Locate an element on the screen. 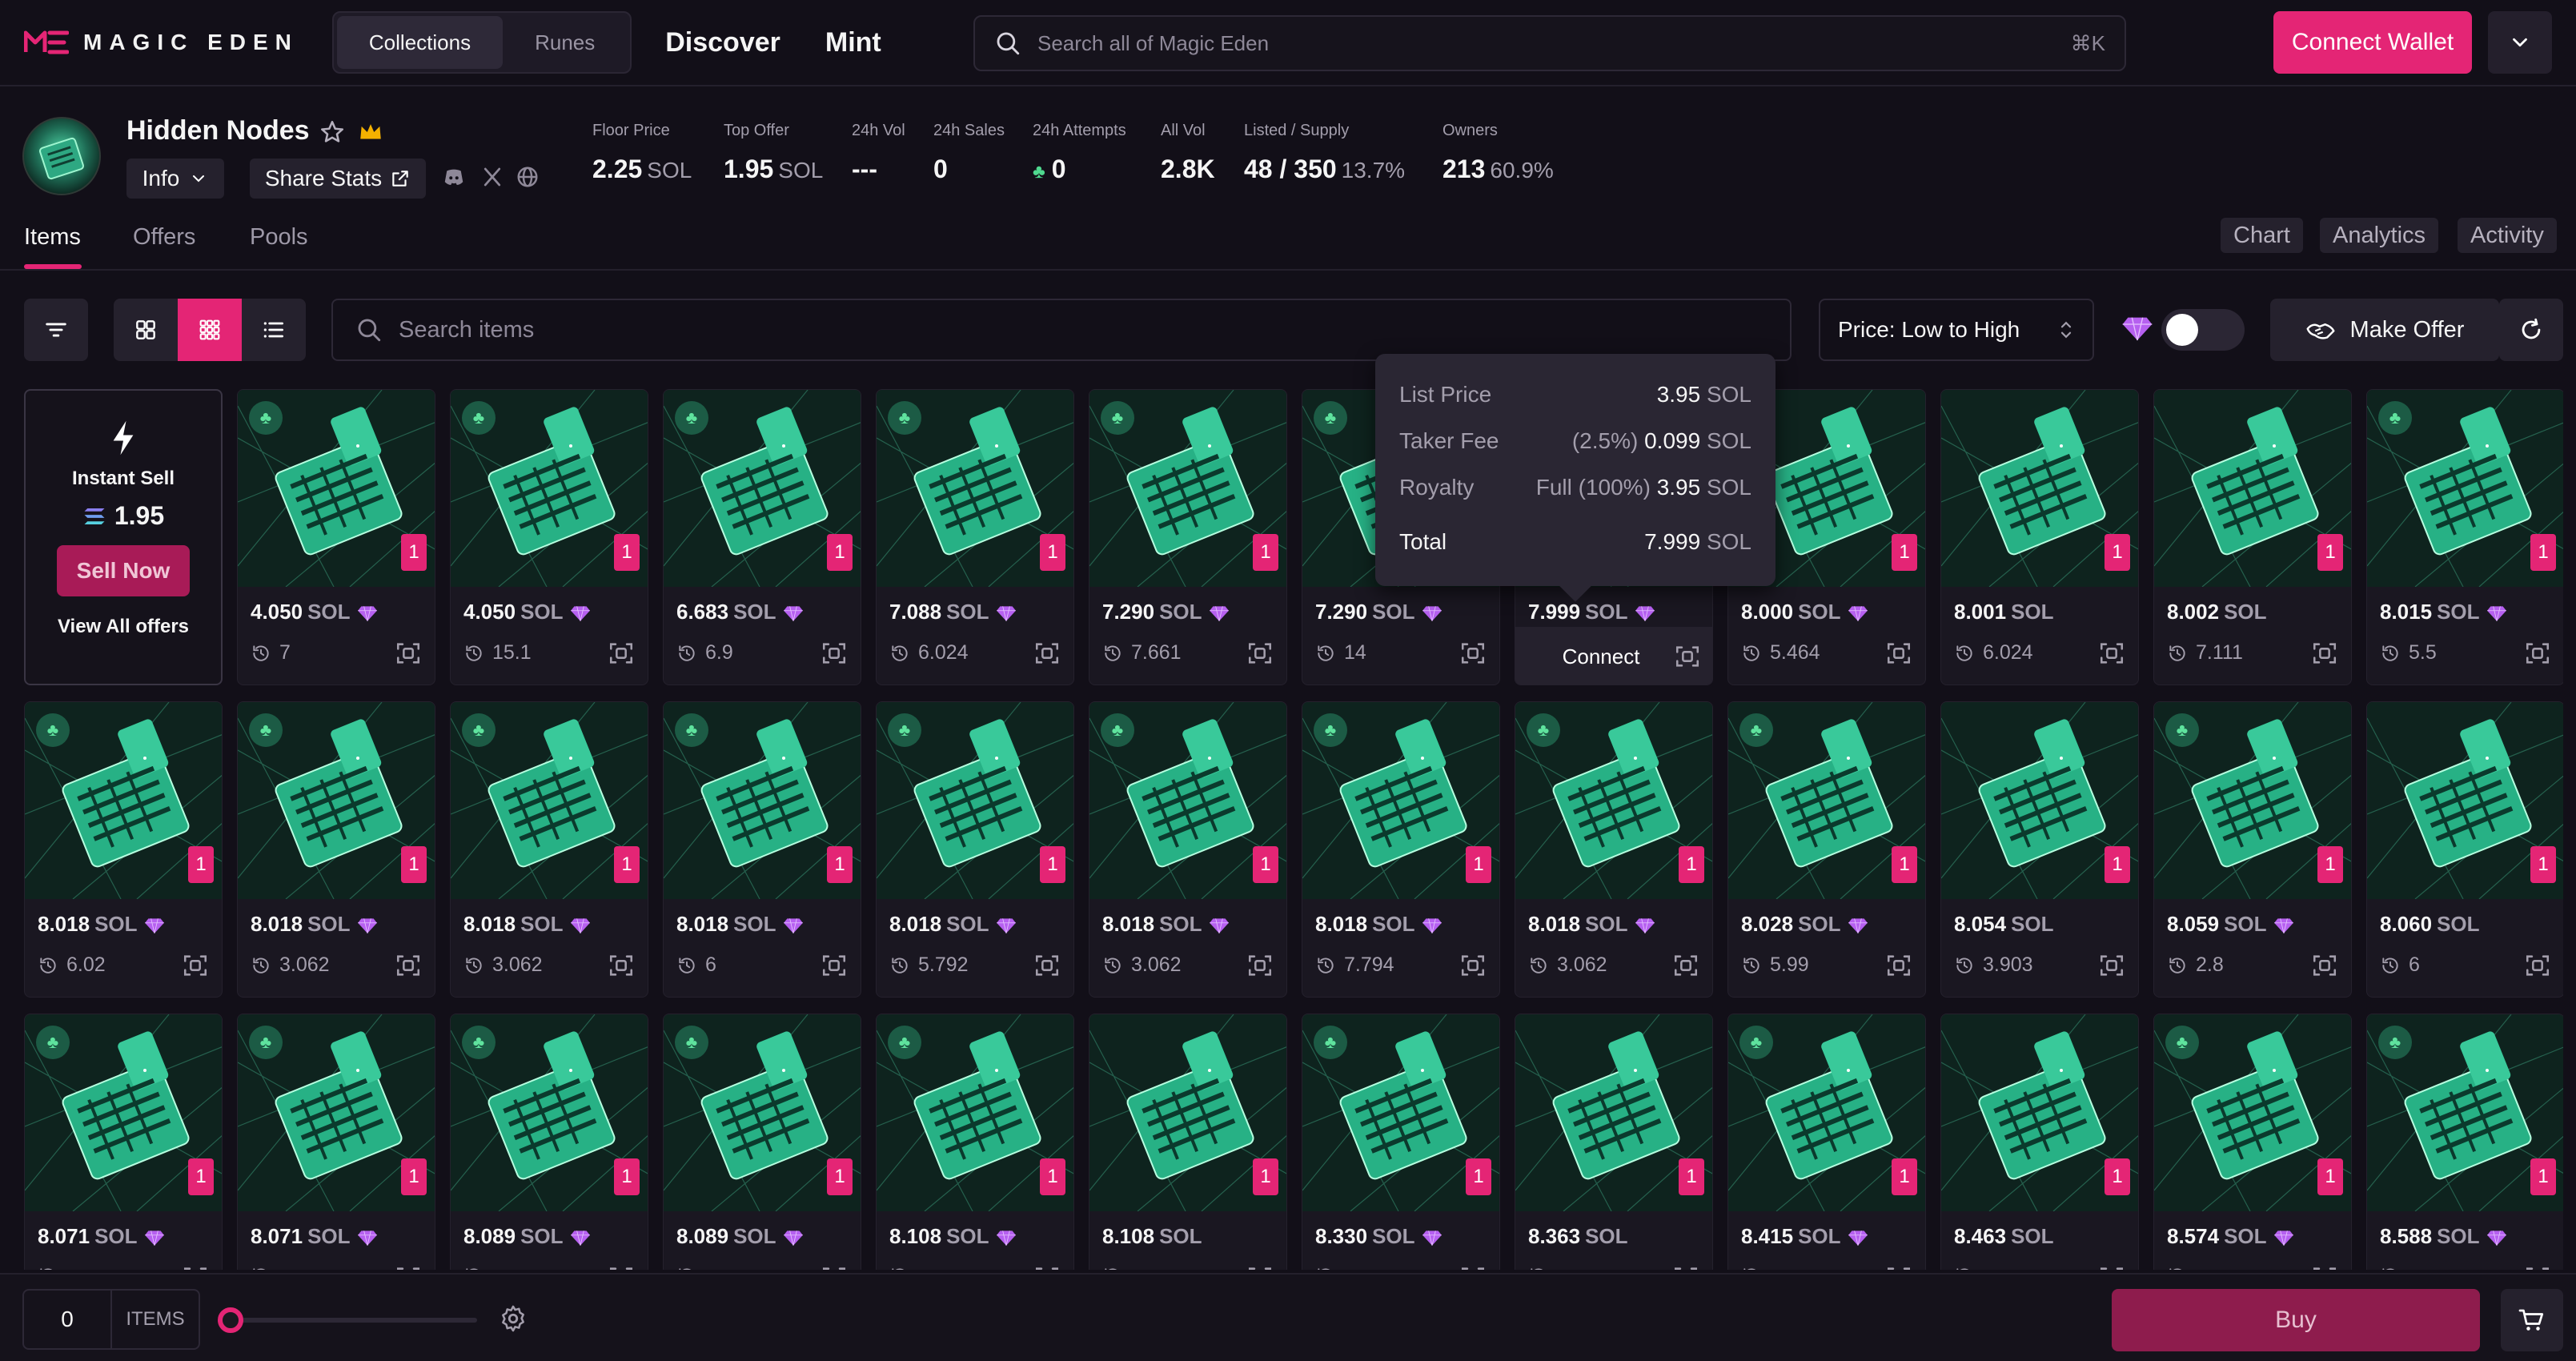 This screenshot has height=1361, width=2576. global-search-input: Search all of Magic Eden ⌘K is located at coordinates (1549, 43).